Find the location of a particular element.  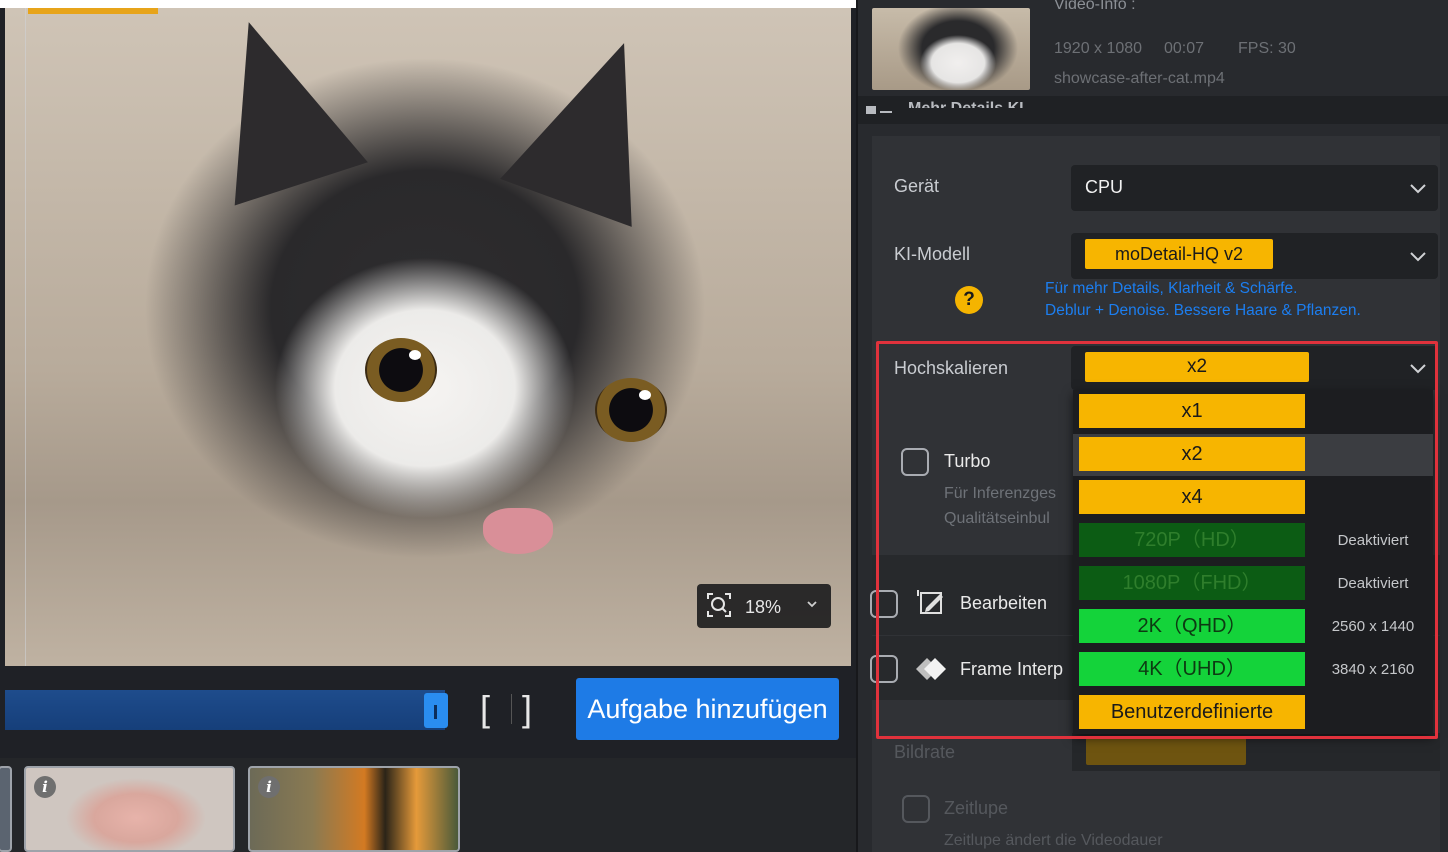

slowmo-checkbox is located at coordinates (916, 809).